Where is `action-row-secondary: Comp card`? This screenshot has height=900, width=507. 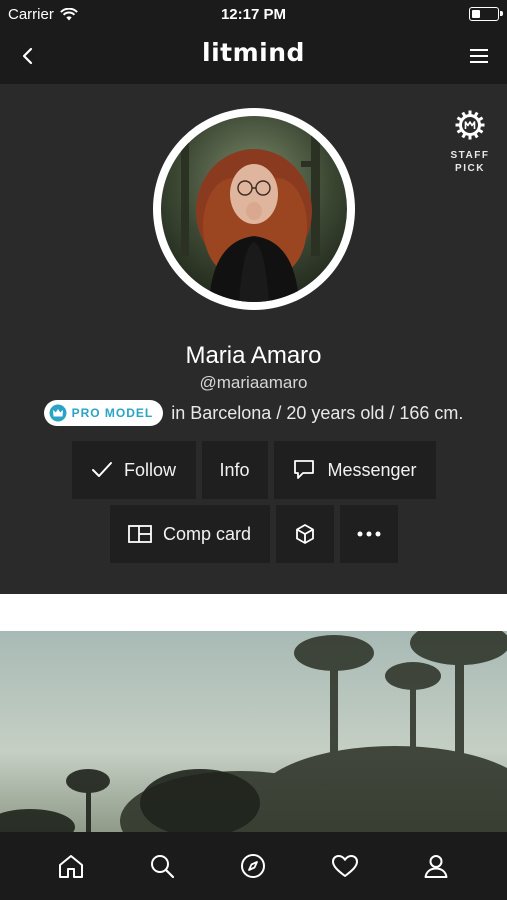
action-row-secondary: Comp card is located at coordinates (253, 534).